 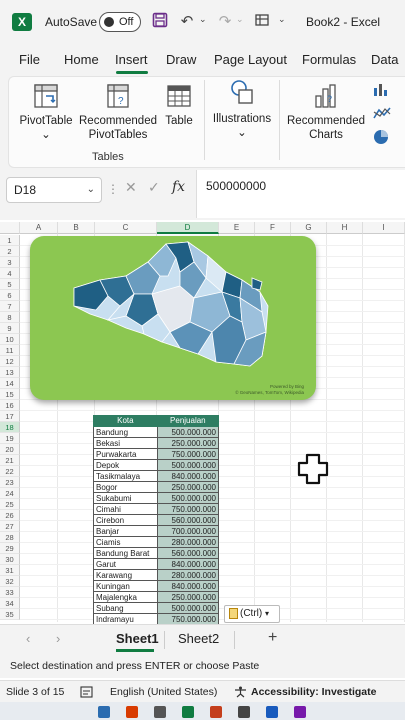 I want to click on cell-kota: Indramayu, so click(x=125, y=619).